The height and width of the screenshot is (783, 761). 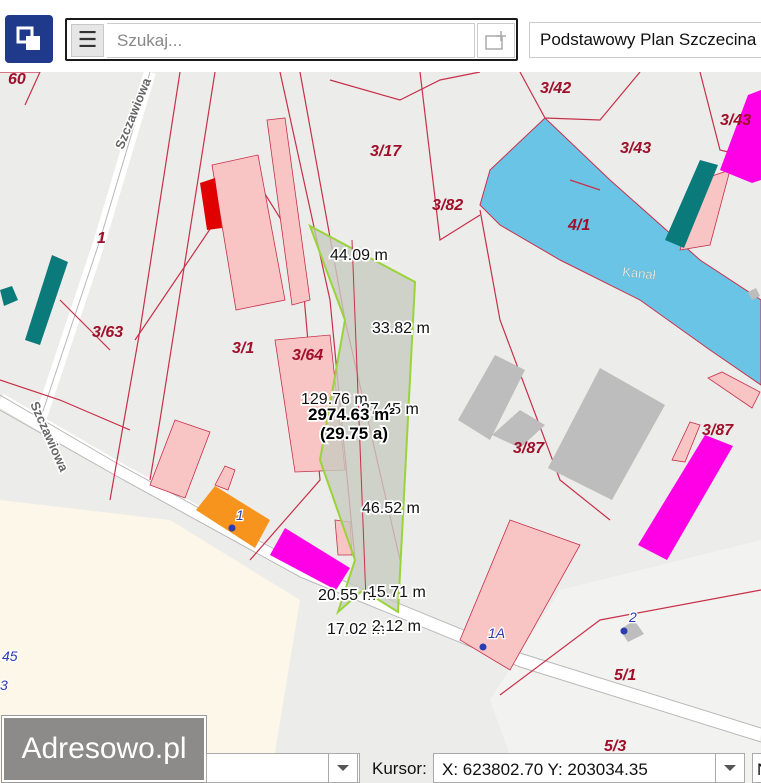 What do you see at coordinates (756, 768) in the screenshot?
I see `coordinate-extra-field: N` at bounding box center [756, 768].